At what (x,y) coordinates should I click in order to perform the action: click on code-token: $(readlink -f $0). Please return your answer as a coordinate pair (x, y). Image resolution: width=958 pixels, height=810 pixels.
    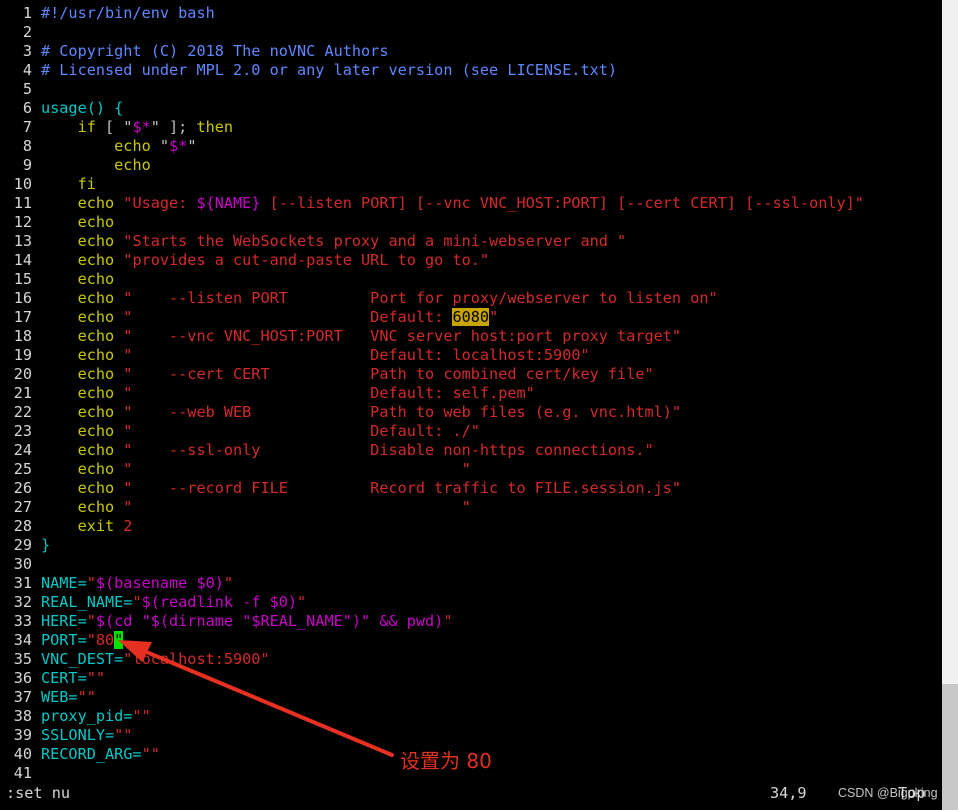
    Looking at the image, I should click on (219, 602).